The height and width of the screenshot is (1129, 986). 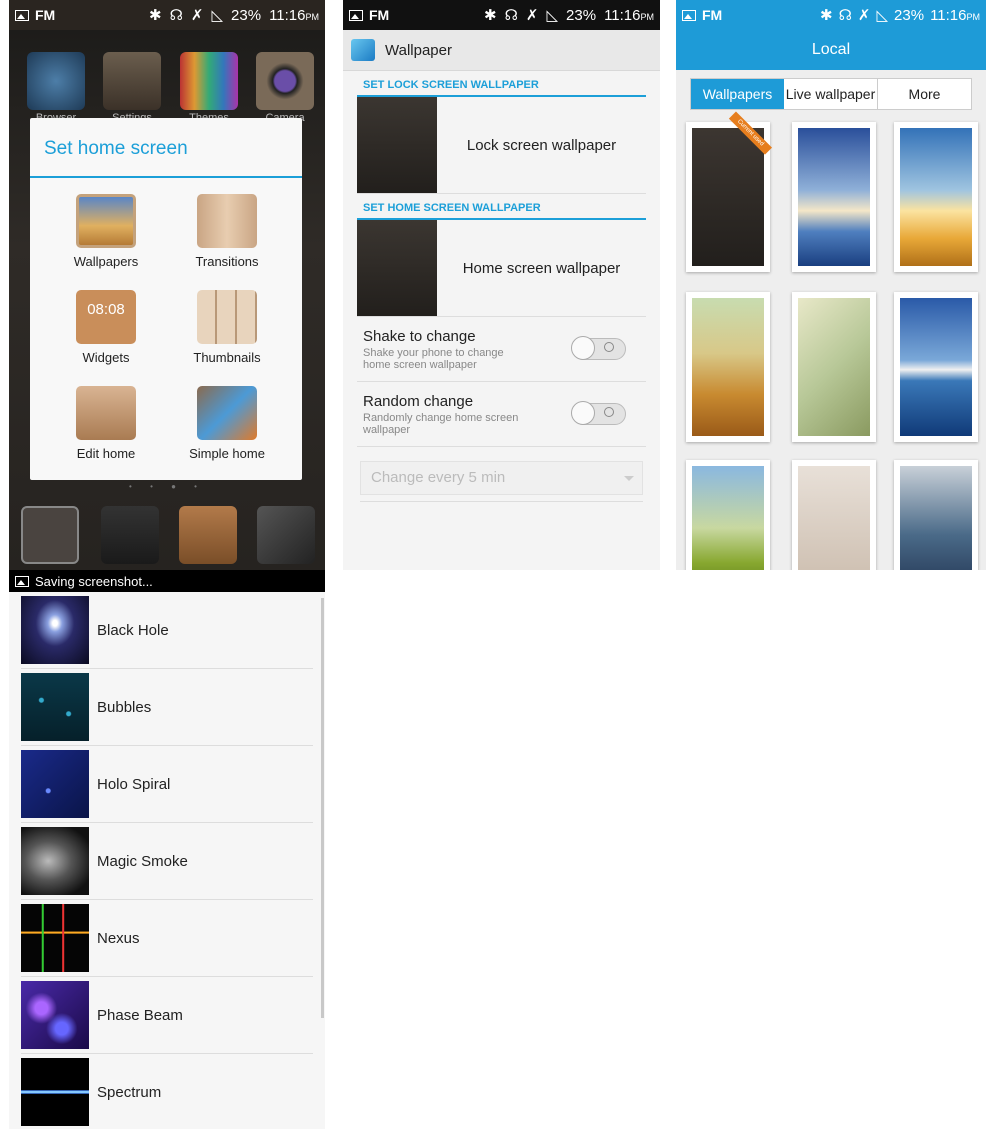 What do you see at coordinates (501, 501) in the screenshot?
I see `divider` at bounding box center [501, 501].